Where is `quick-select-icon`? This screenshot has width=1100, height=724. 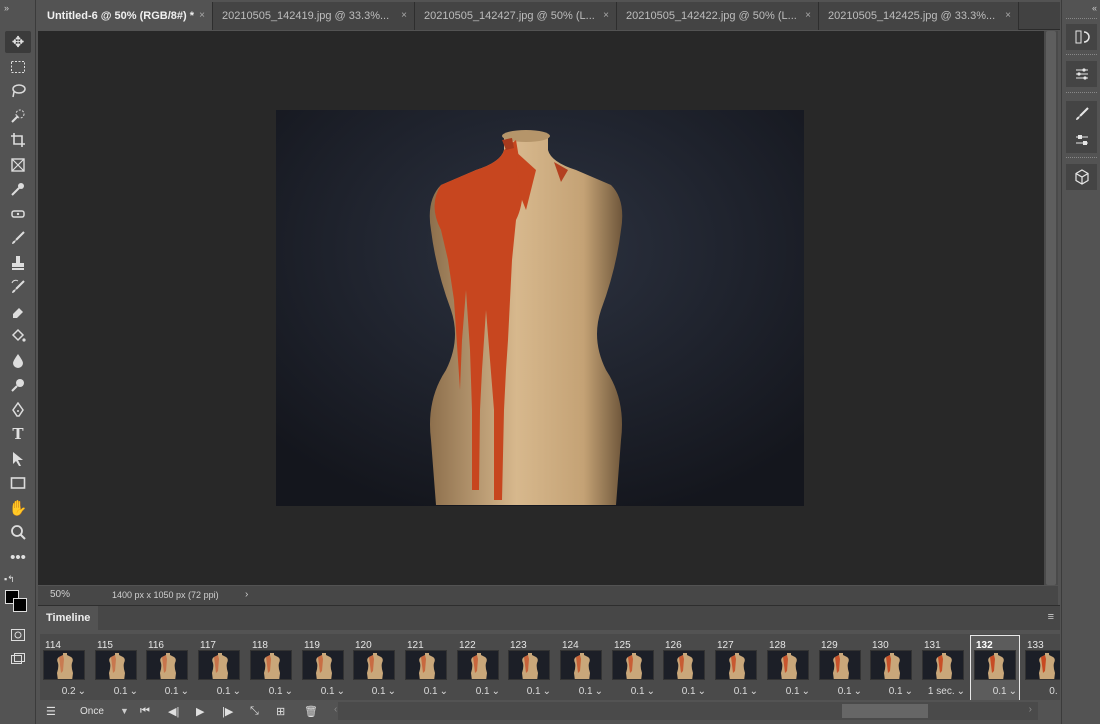
quick-select-icon is located at coordinates (18, 116).